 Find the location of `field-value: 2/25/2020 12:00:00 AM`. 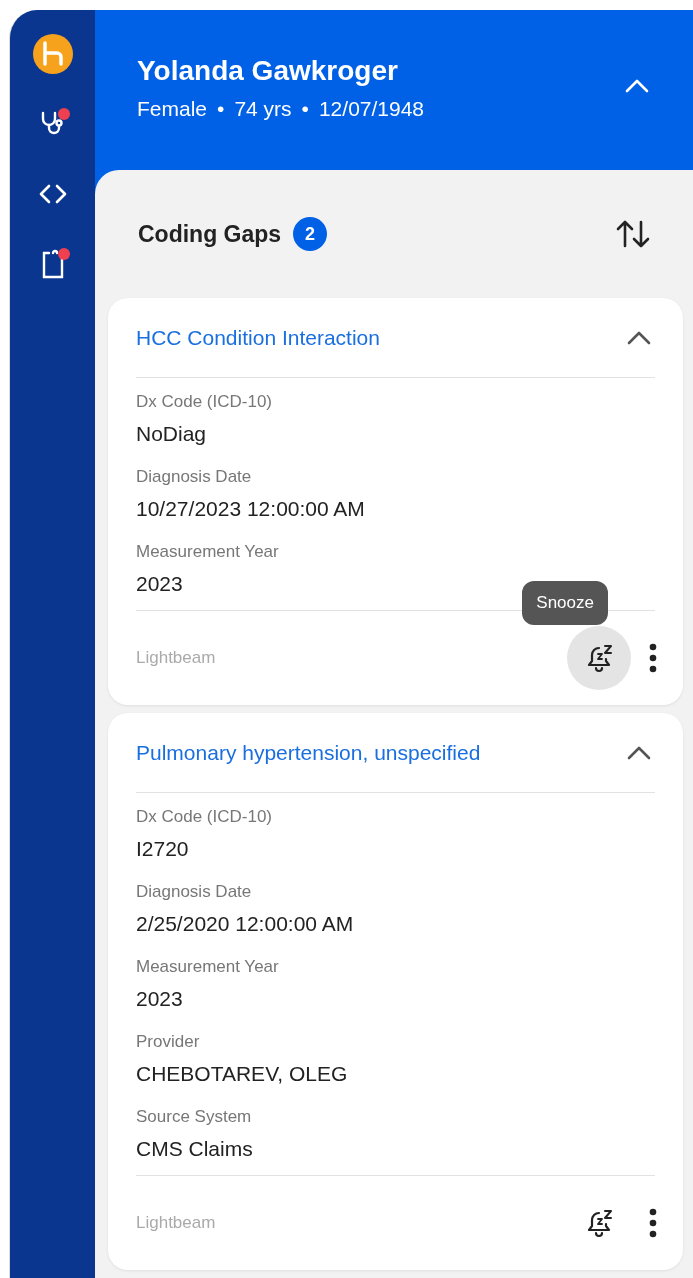

field-value: 2/25/2020 12:00:00 AM is located at coordinates (245, 924).